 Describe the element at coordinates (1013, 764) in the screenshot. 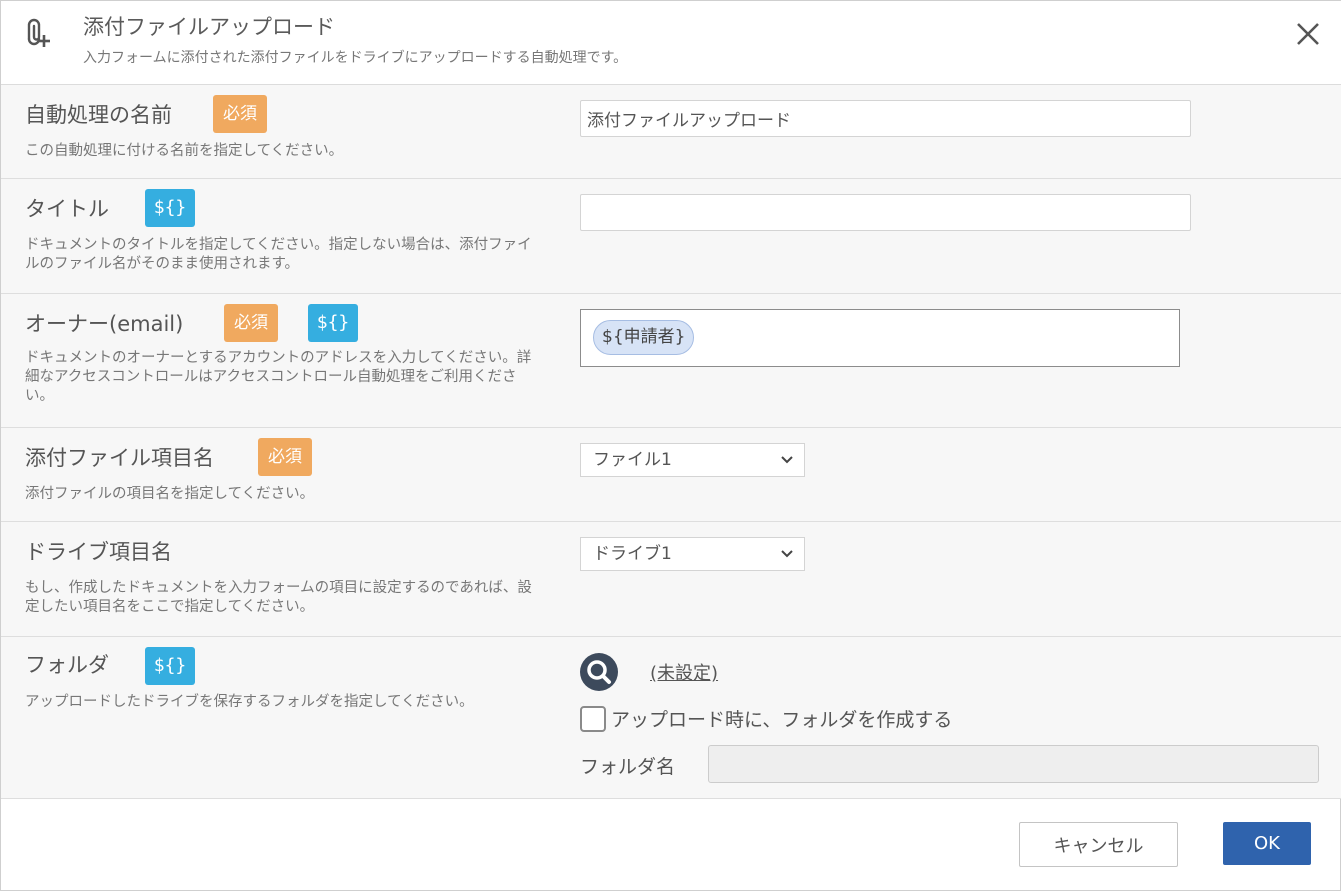

I see `folder-name-input` at that location.